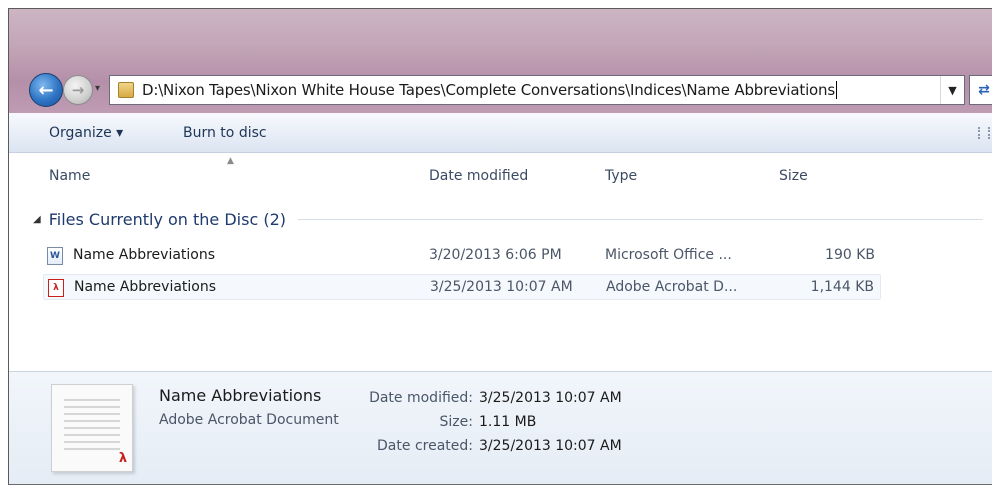 The image size is (992, 485). What do you see at coordinates (478, 176) in the screenshot?
I see `column-header-date: Date modified` at bounding box center [478, 176].